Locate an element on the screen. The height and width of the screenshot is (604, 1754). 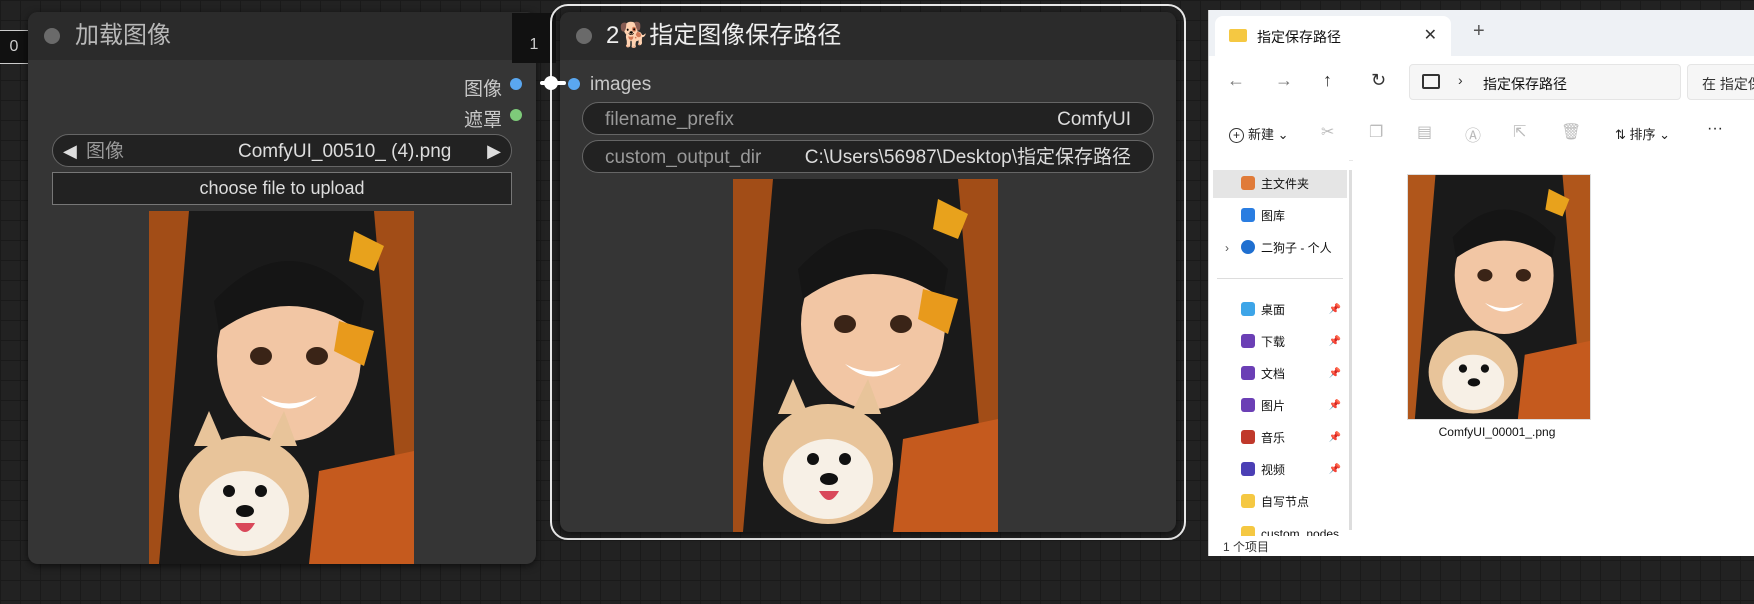
sidebar-item-label: 图片 is located at coordinates (1273, 406).